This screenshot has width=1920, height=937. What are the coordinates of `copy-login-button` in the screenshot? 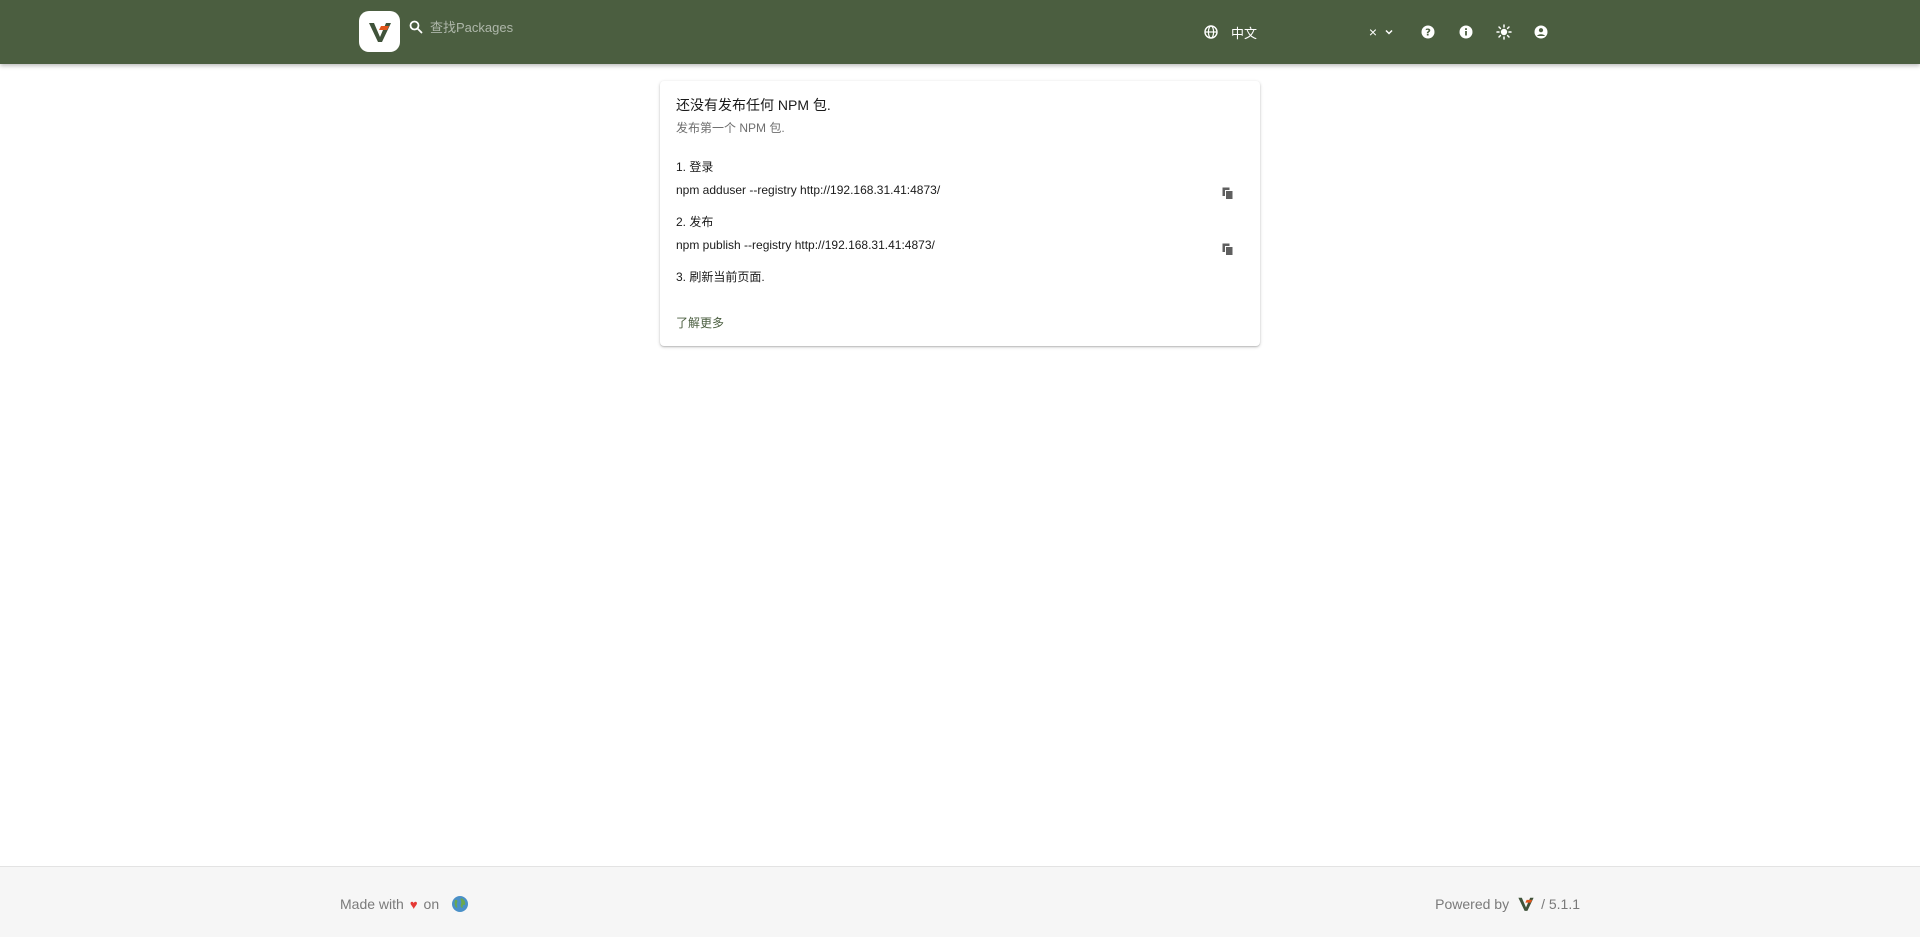 It's located at (1228, 193).